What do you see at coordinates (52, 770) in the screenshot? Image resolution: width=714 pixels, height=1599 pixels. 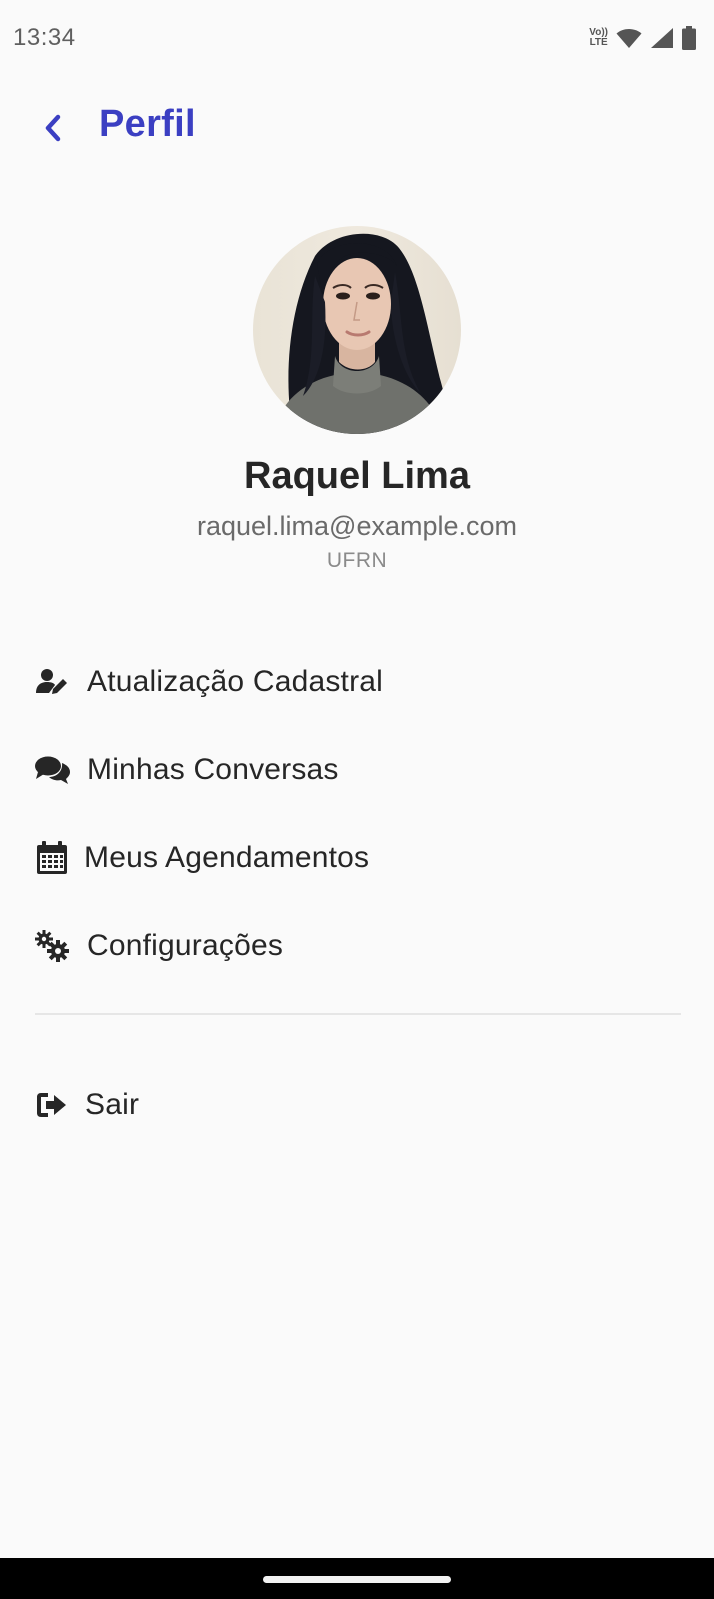 I see `comments-icon` at bounding box center [52, 770].